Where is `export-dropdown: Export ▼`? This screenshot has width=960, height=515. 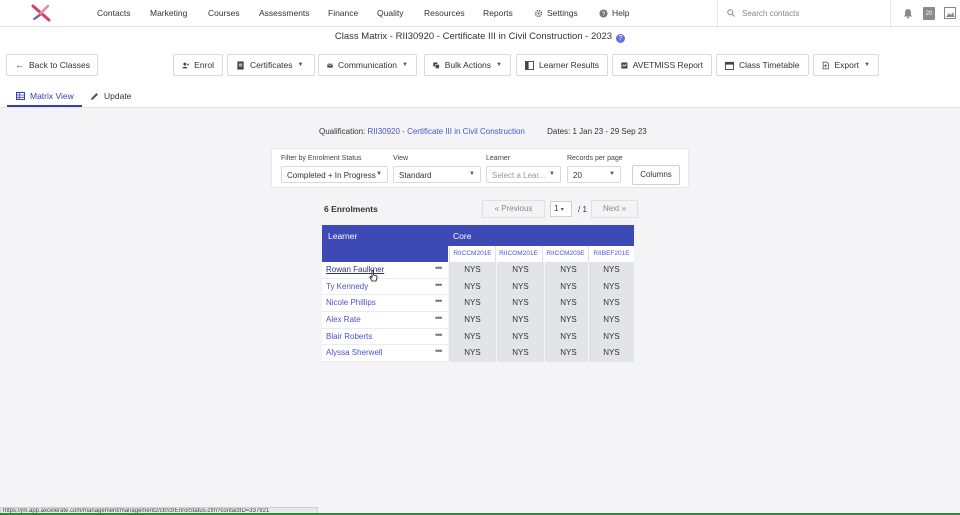 export-dropdown: Export ▼ is located at coordinates (846, 65).